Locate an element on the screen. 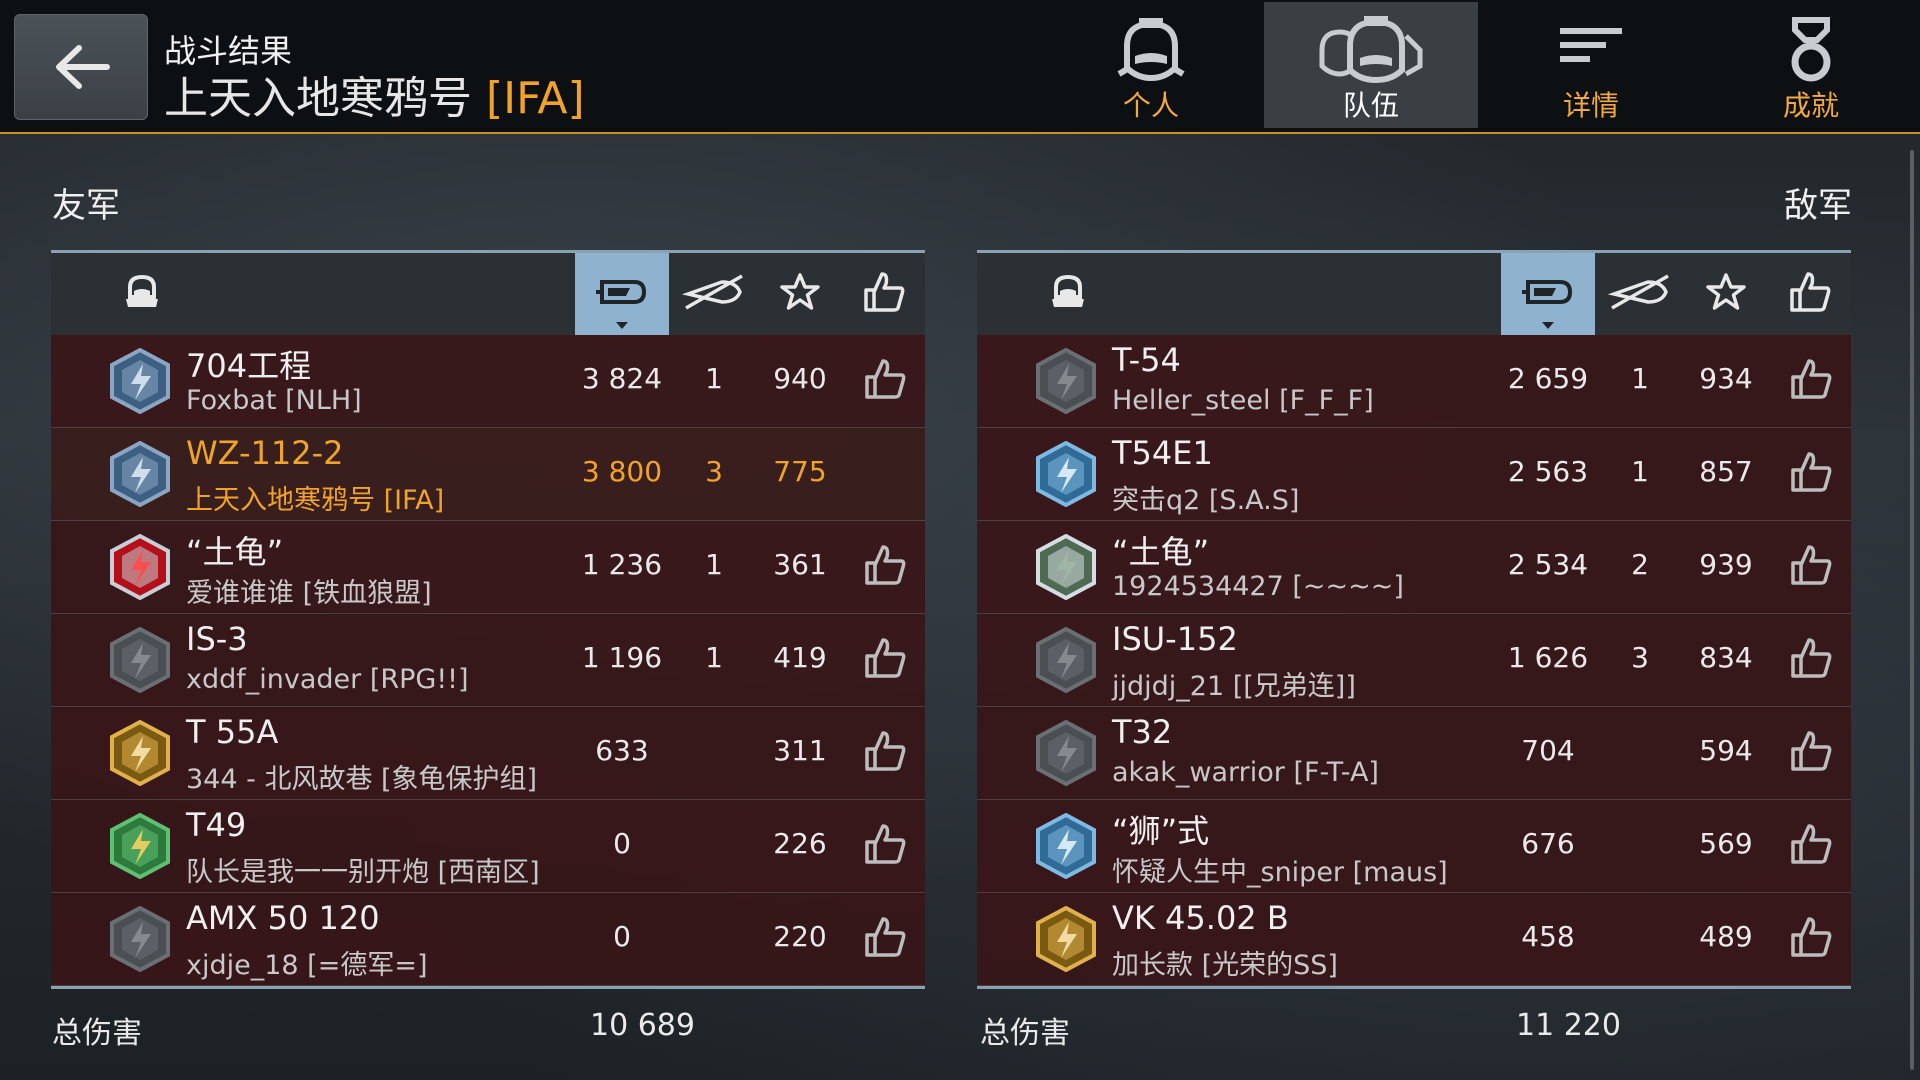 The image size is (1920, 1080). allies-column-like is located at coordinates (884, 294).